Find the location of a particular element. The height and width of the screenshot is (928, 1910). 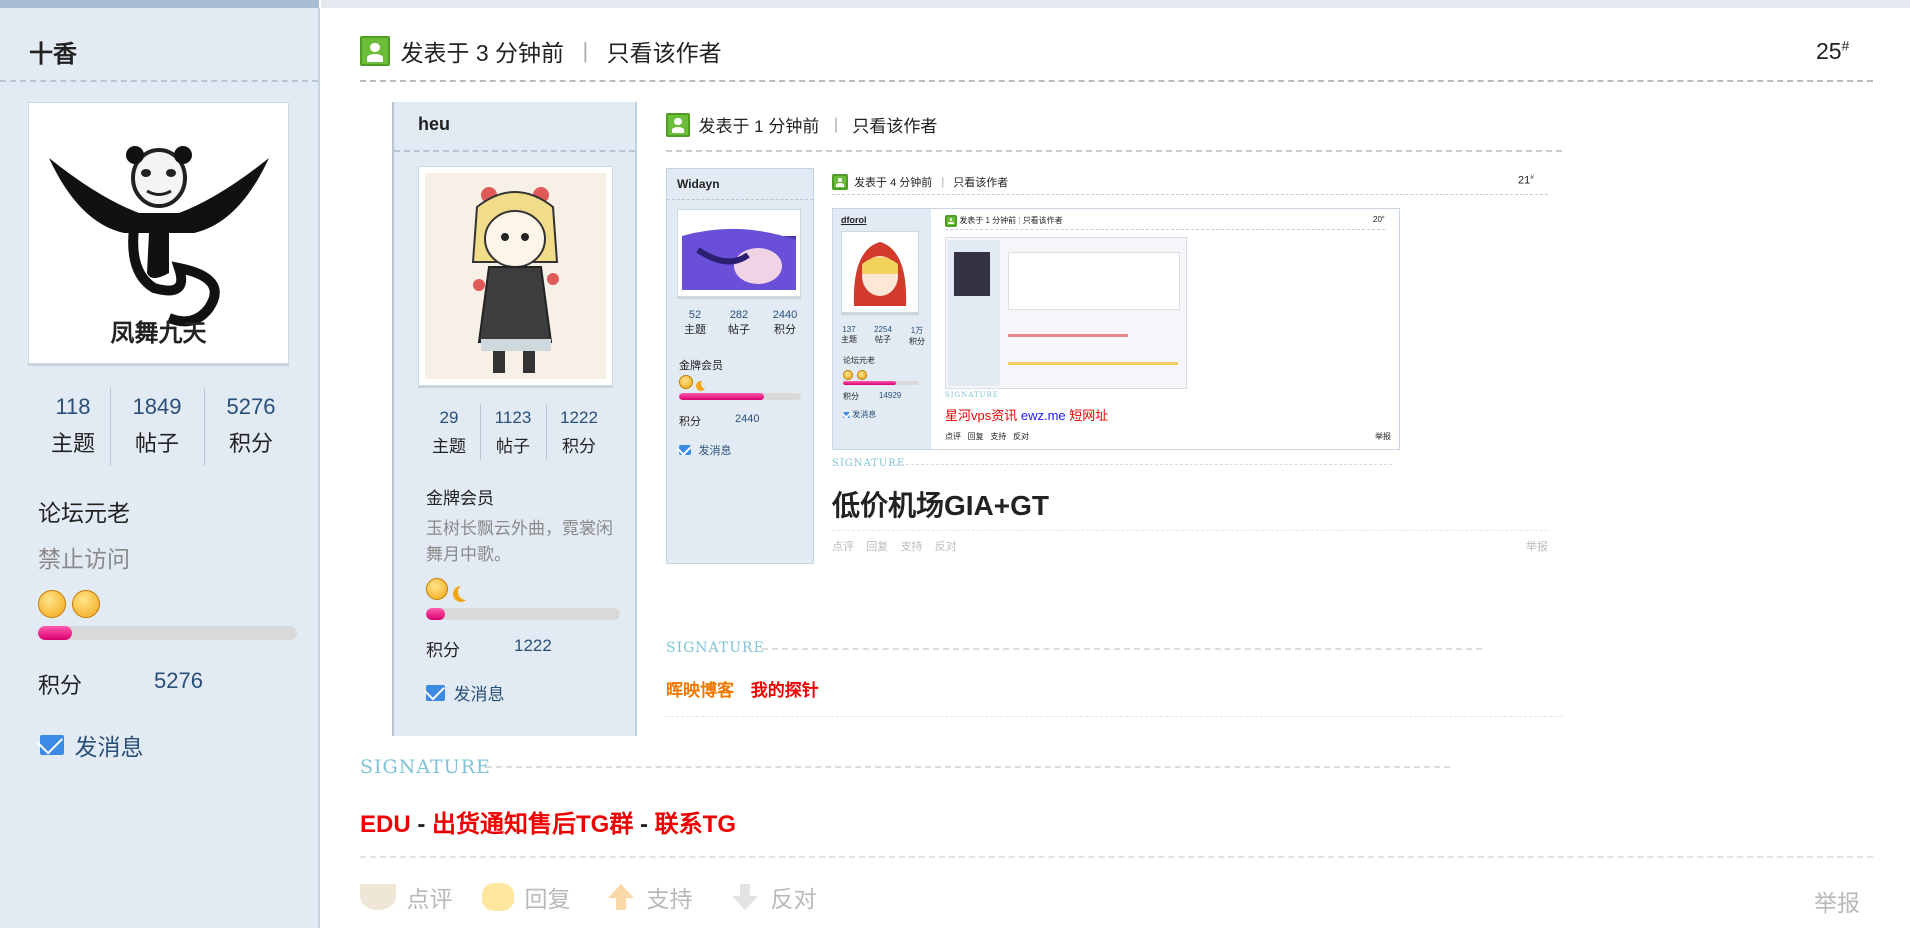

stat-credits: 1万 积分 is located at coordinates (917, 336).